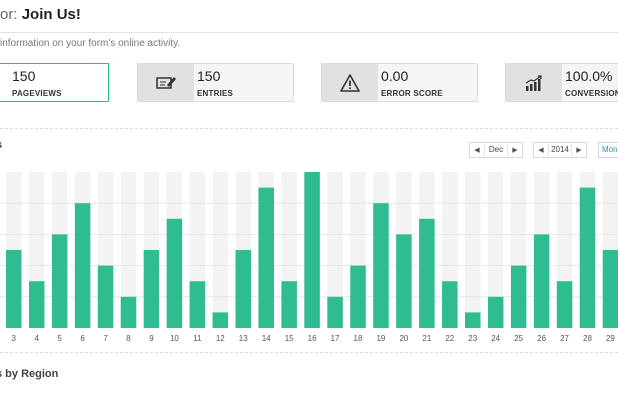  I want to click on x-tick-label: 7, so click(105, 338).